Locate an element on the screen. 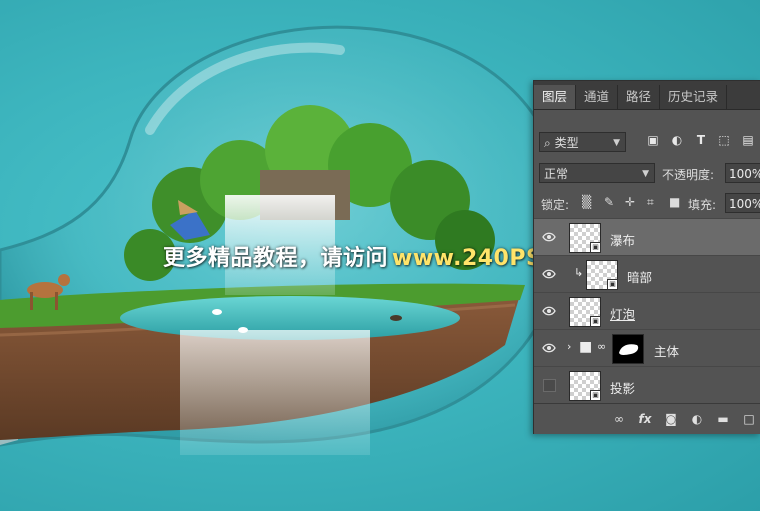 Image resolution: width=760 pixels, height=511 pixels. image-filter-icon: ▣ is located at coordinates (653, 140).